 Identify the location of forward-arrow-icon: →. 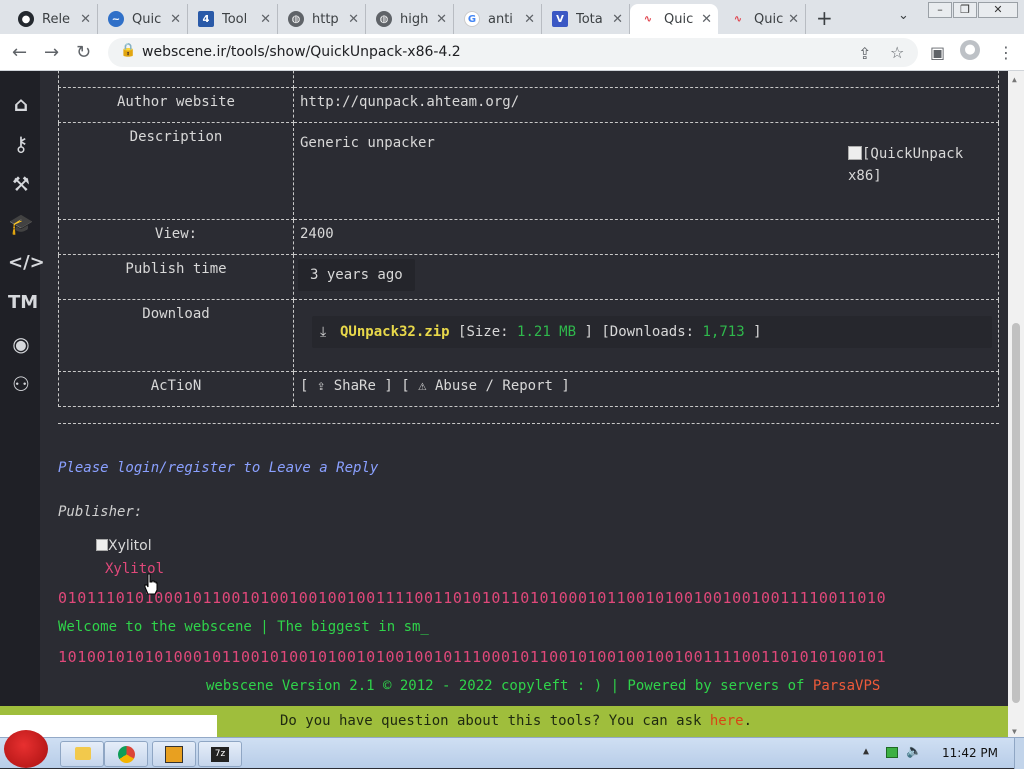
(51, 52).